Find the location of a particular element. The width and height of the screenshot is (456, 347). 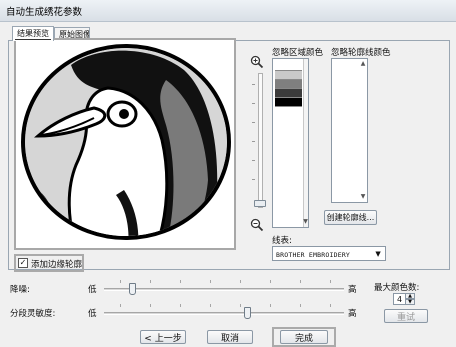

tab-active-indicator is located at coordinates (33, 39).